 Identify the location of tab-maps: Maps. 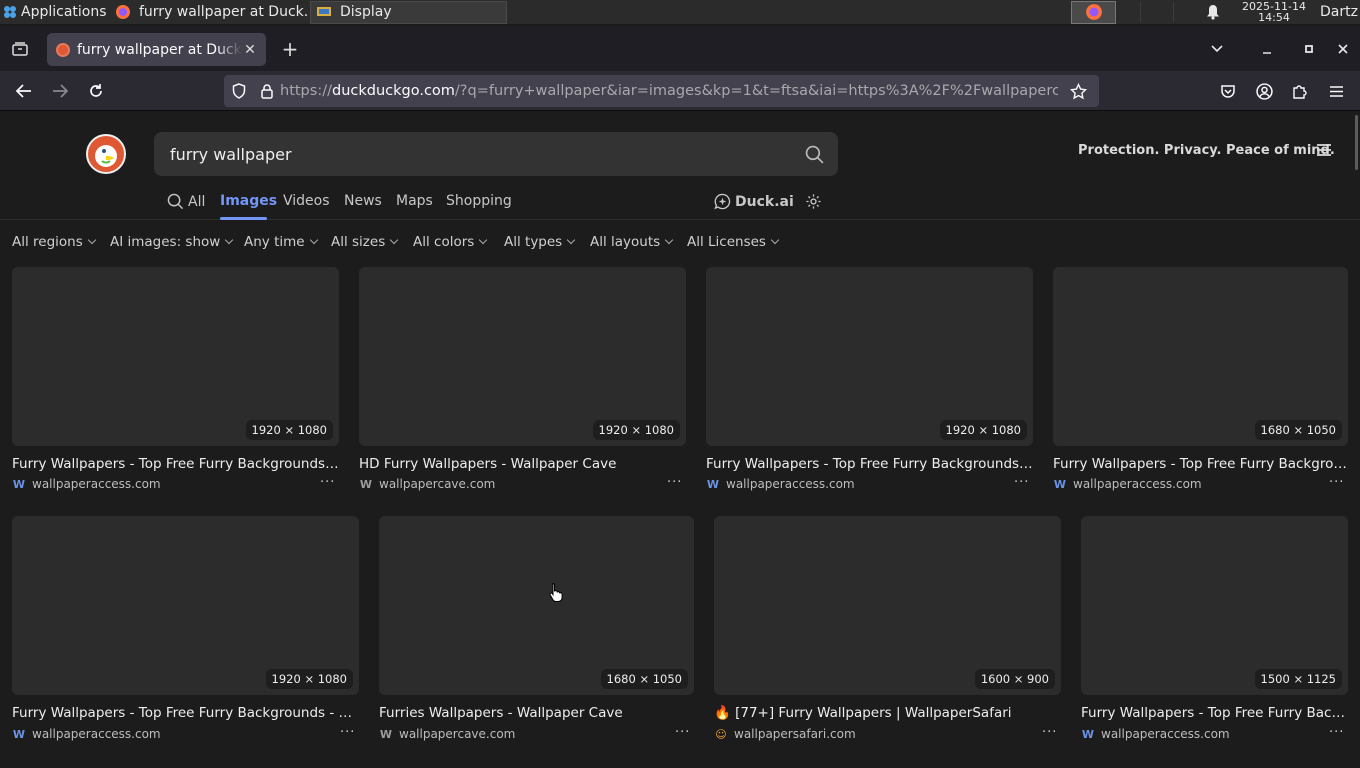
(414, 201).